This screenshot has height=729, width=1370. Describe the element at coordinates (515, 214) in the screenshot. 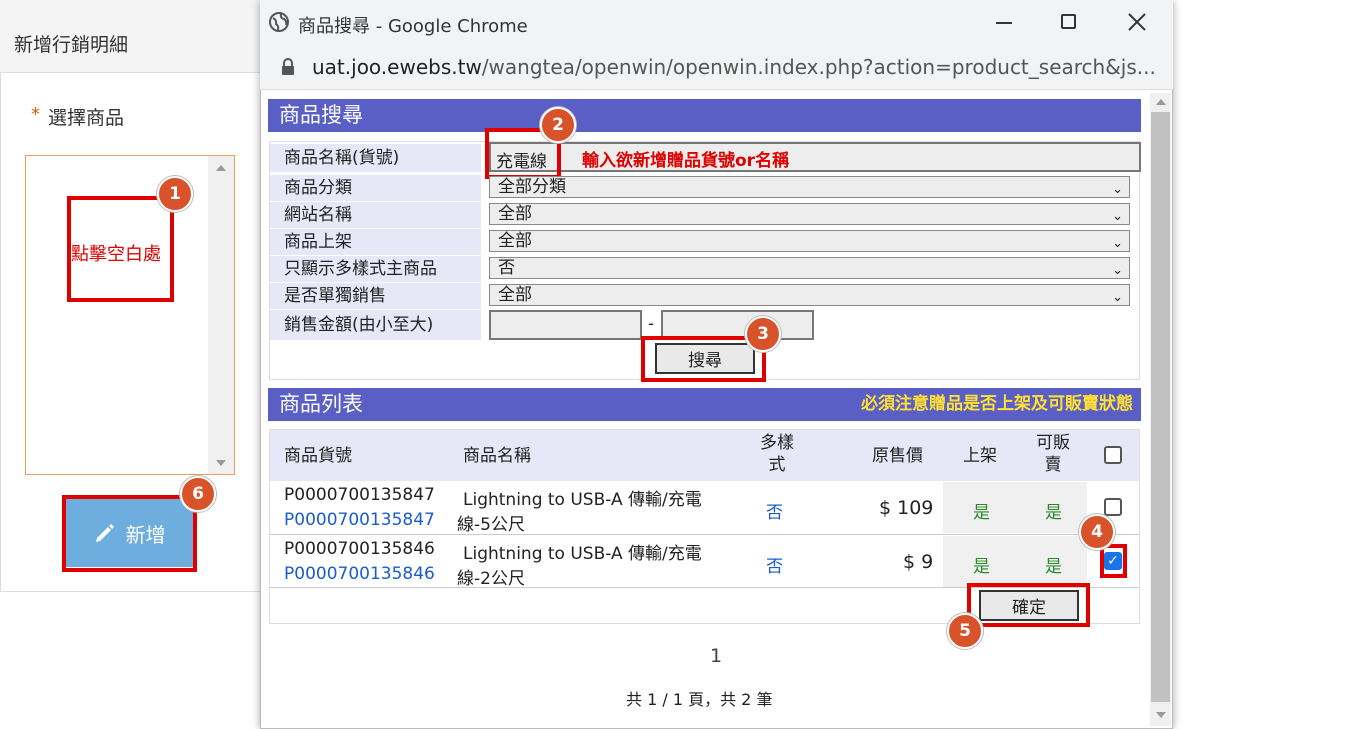

I see `site-select-value: 全部` at that location.